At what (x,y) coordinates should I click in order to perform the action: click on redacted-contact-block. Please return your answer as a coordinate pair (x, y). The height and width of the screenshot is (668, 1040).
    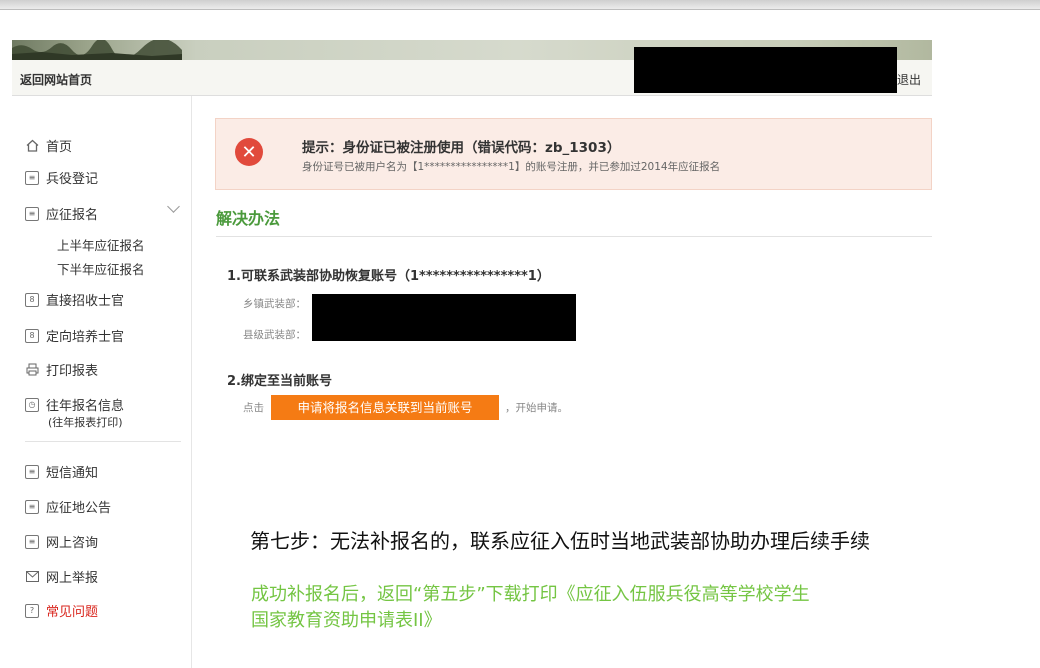
    Looking at the image, I should click on (444, 317).